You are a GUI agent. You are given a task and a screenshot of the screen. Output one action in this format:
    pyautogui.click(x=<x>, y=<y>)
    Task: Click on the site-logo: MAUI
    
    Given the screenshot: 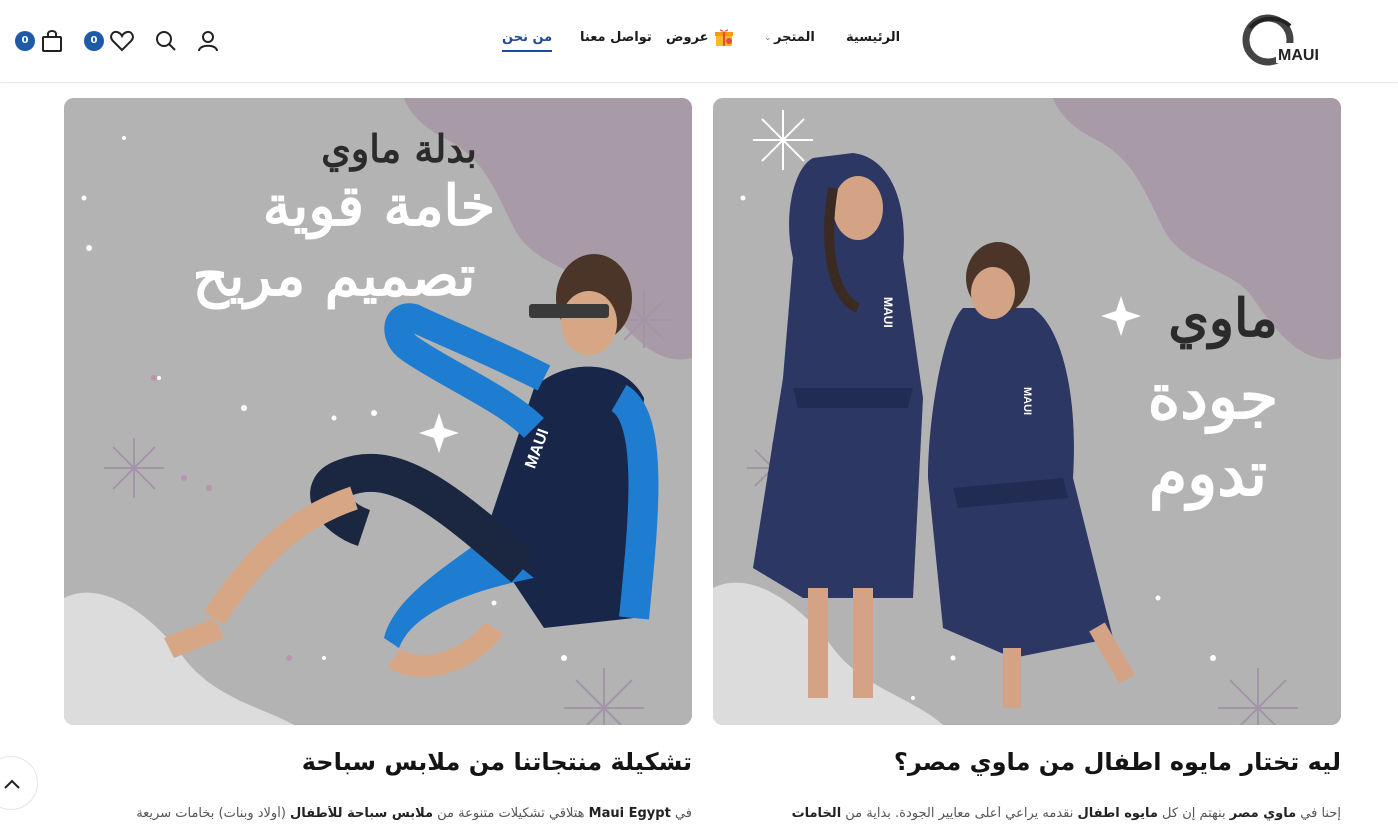 What is the action you would take?
    pyautogui.click(x=1282, y=40)
    